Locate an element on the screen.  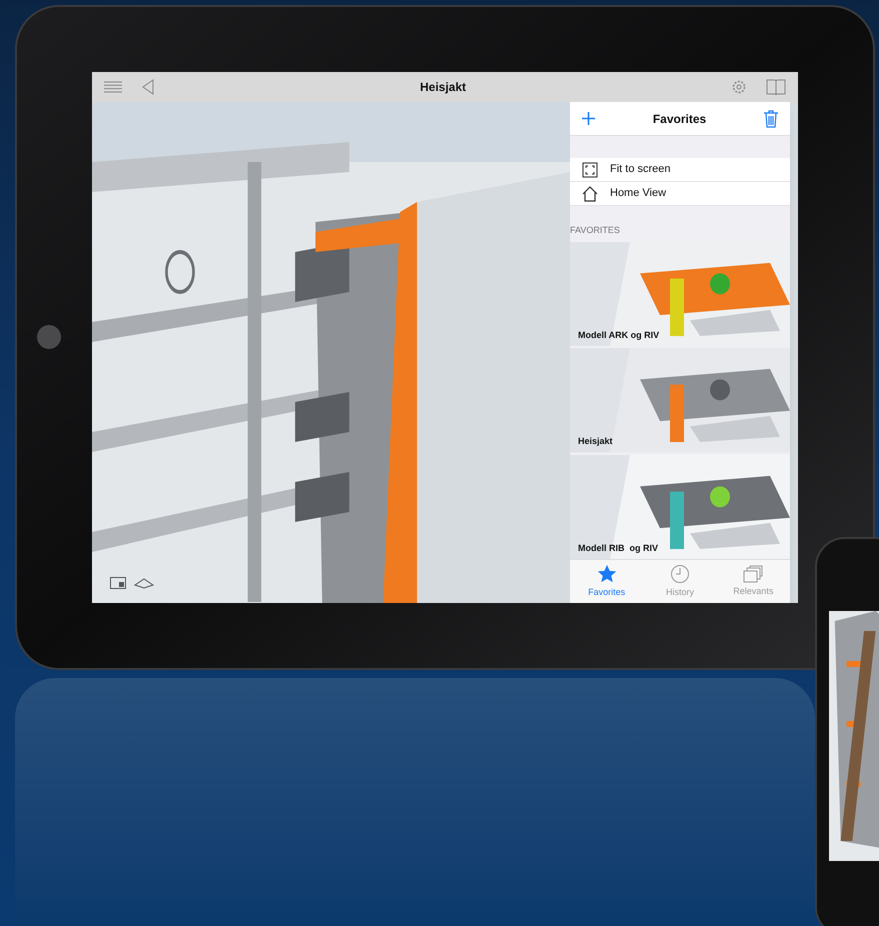
favorite-item: Modell ARK og RIV is located at coordinates (680, 294).